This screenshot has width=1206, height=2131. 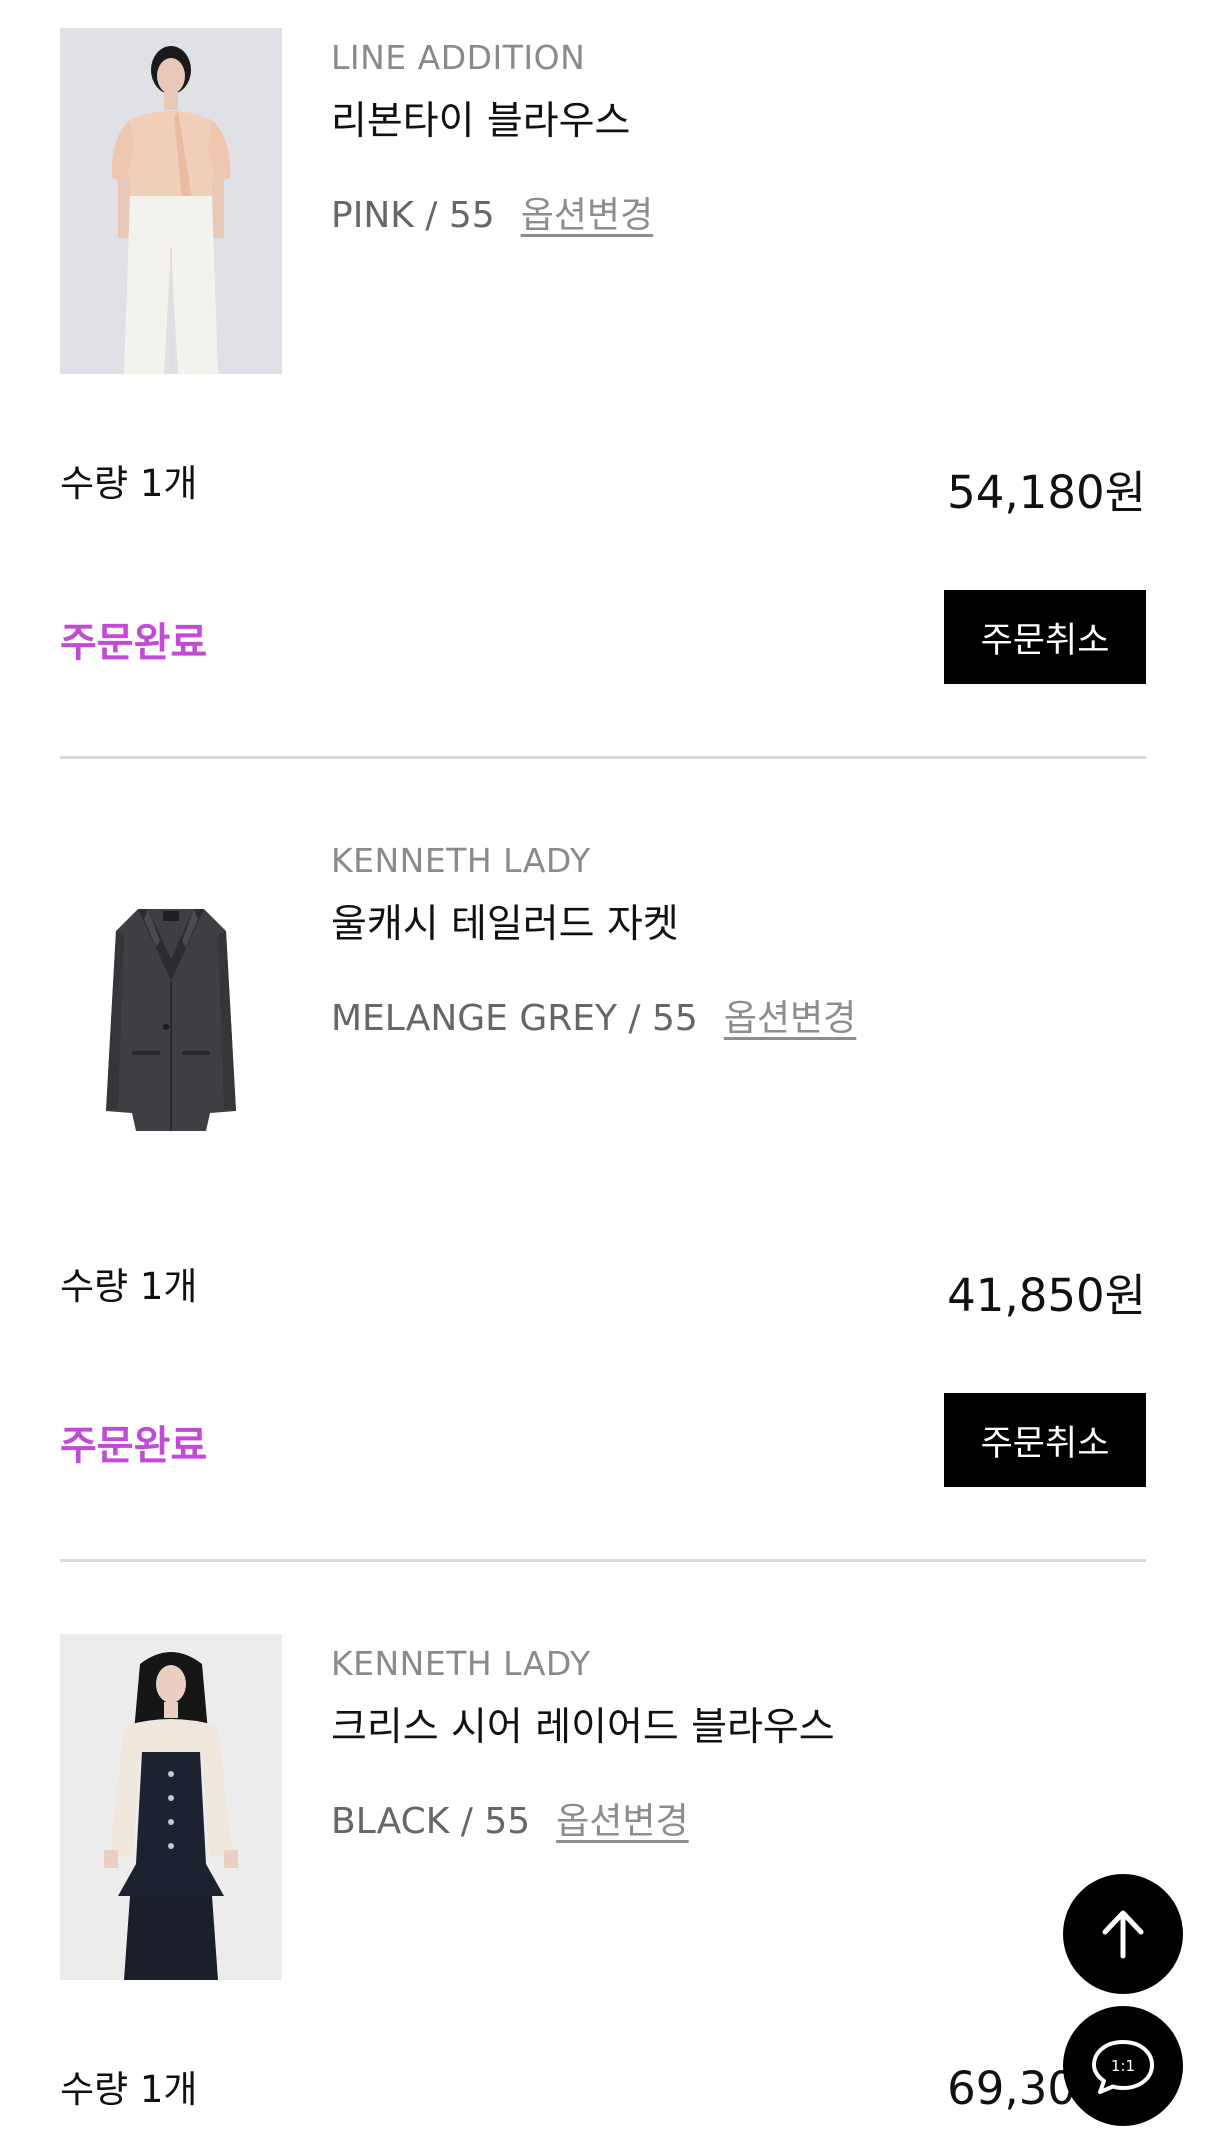 I want to click on option-value: PINK / 55, so click(x=413, y=215).